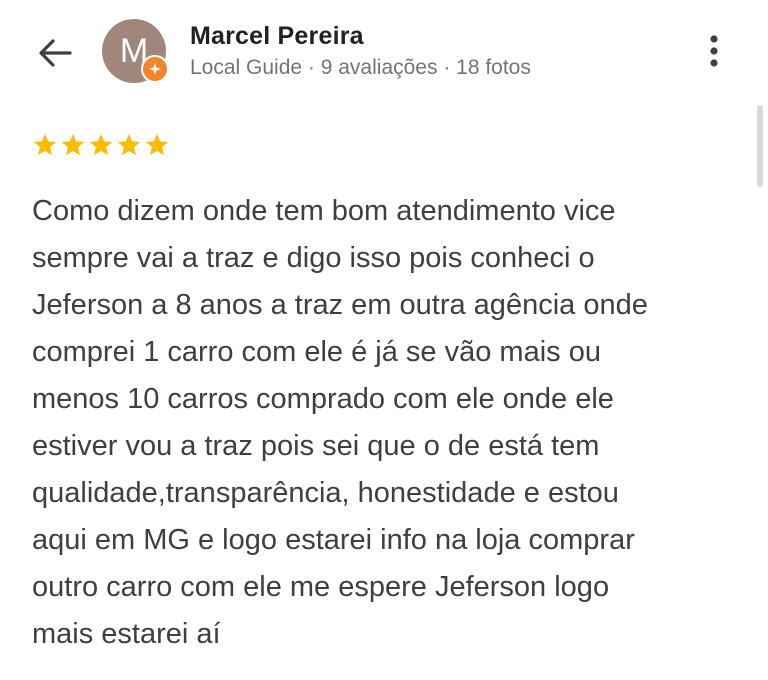 The width and height of the screenshot is (768, 680). What do you see at coordinates (277, 36) in the screenshot?
I see `author-name: Marcel Pereira` at bounding box center [277, 36].